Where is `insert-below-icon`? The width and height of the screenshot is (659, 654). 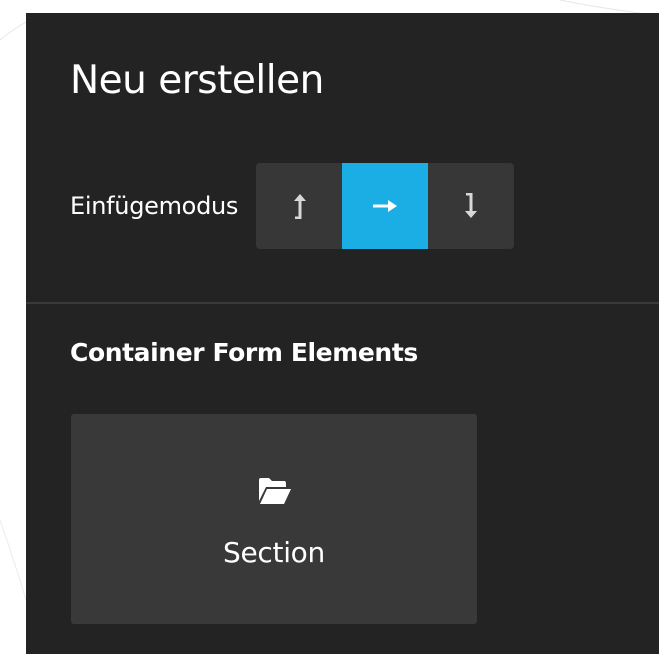 insert-below-icon is located at coordinates (471, 205).